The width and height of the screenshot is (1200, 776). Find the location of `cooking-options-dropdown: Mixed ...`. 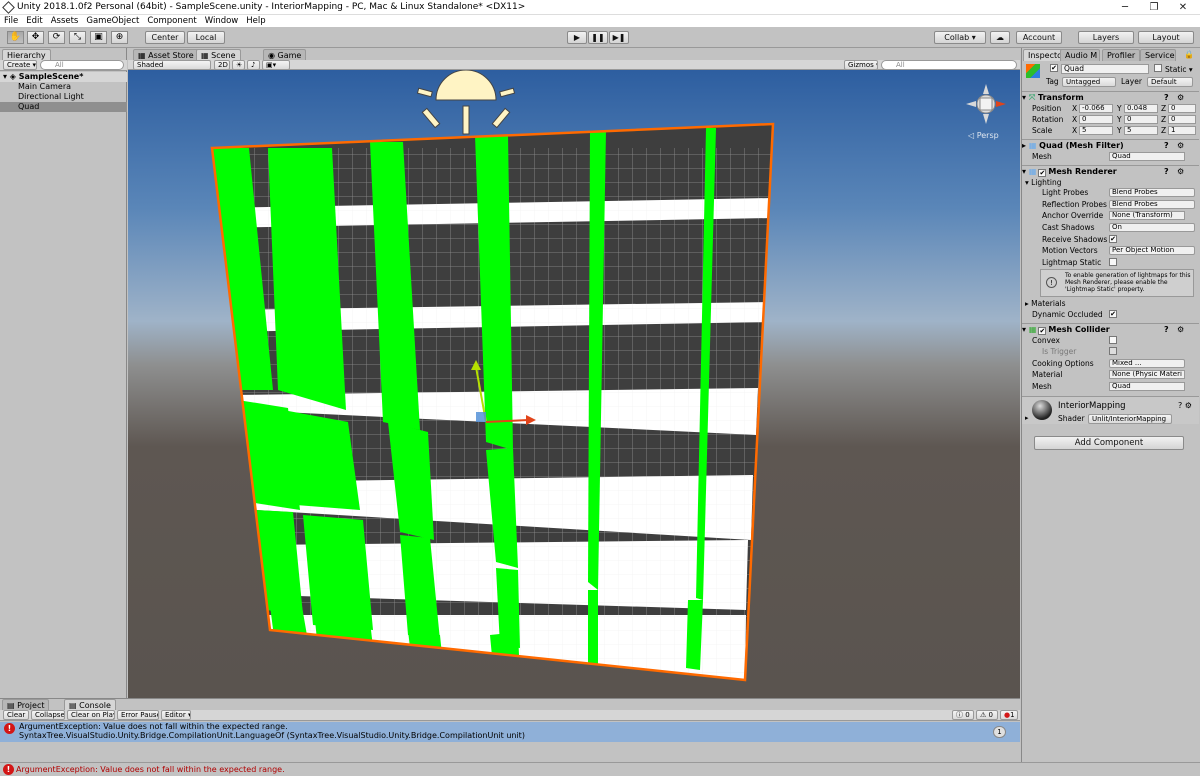

cooking-options-dropdown: Mixed ... is located at coordinates (1147, 363).